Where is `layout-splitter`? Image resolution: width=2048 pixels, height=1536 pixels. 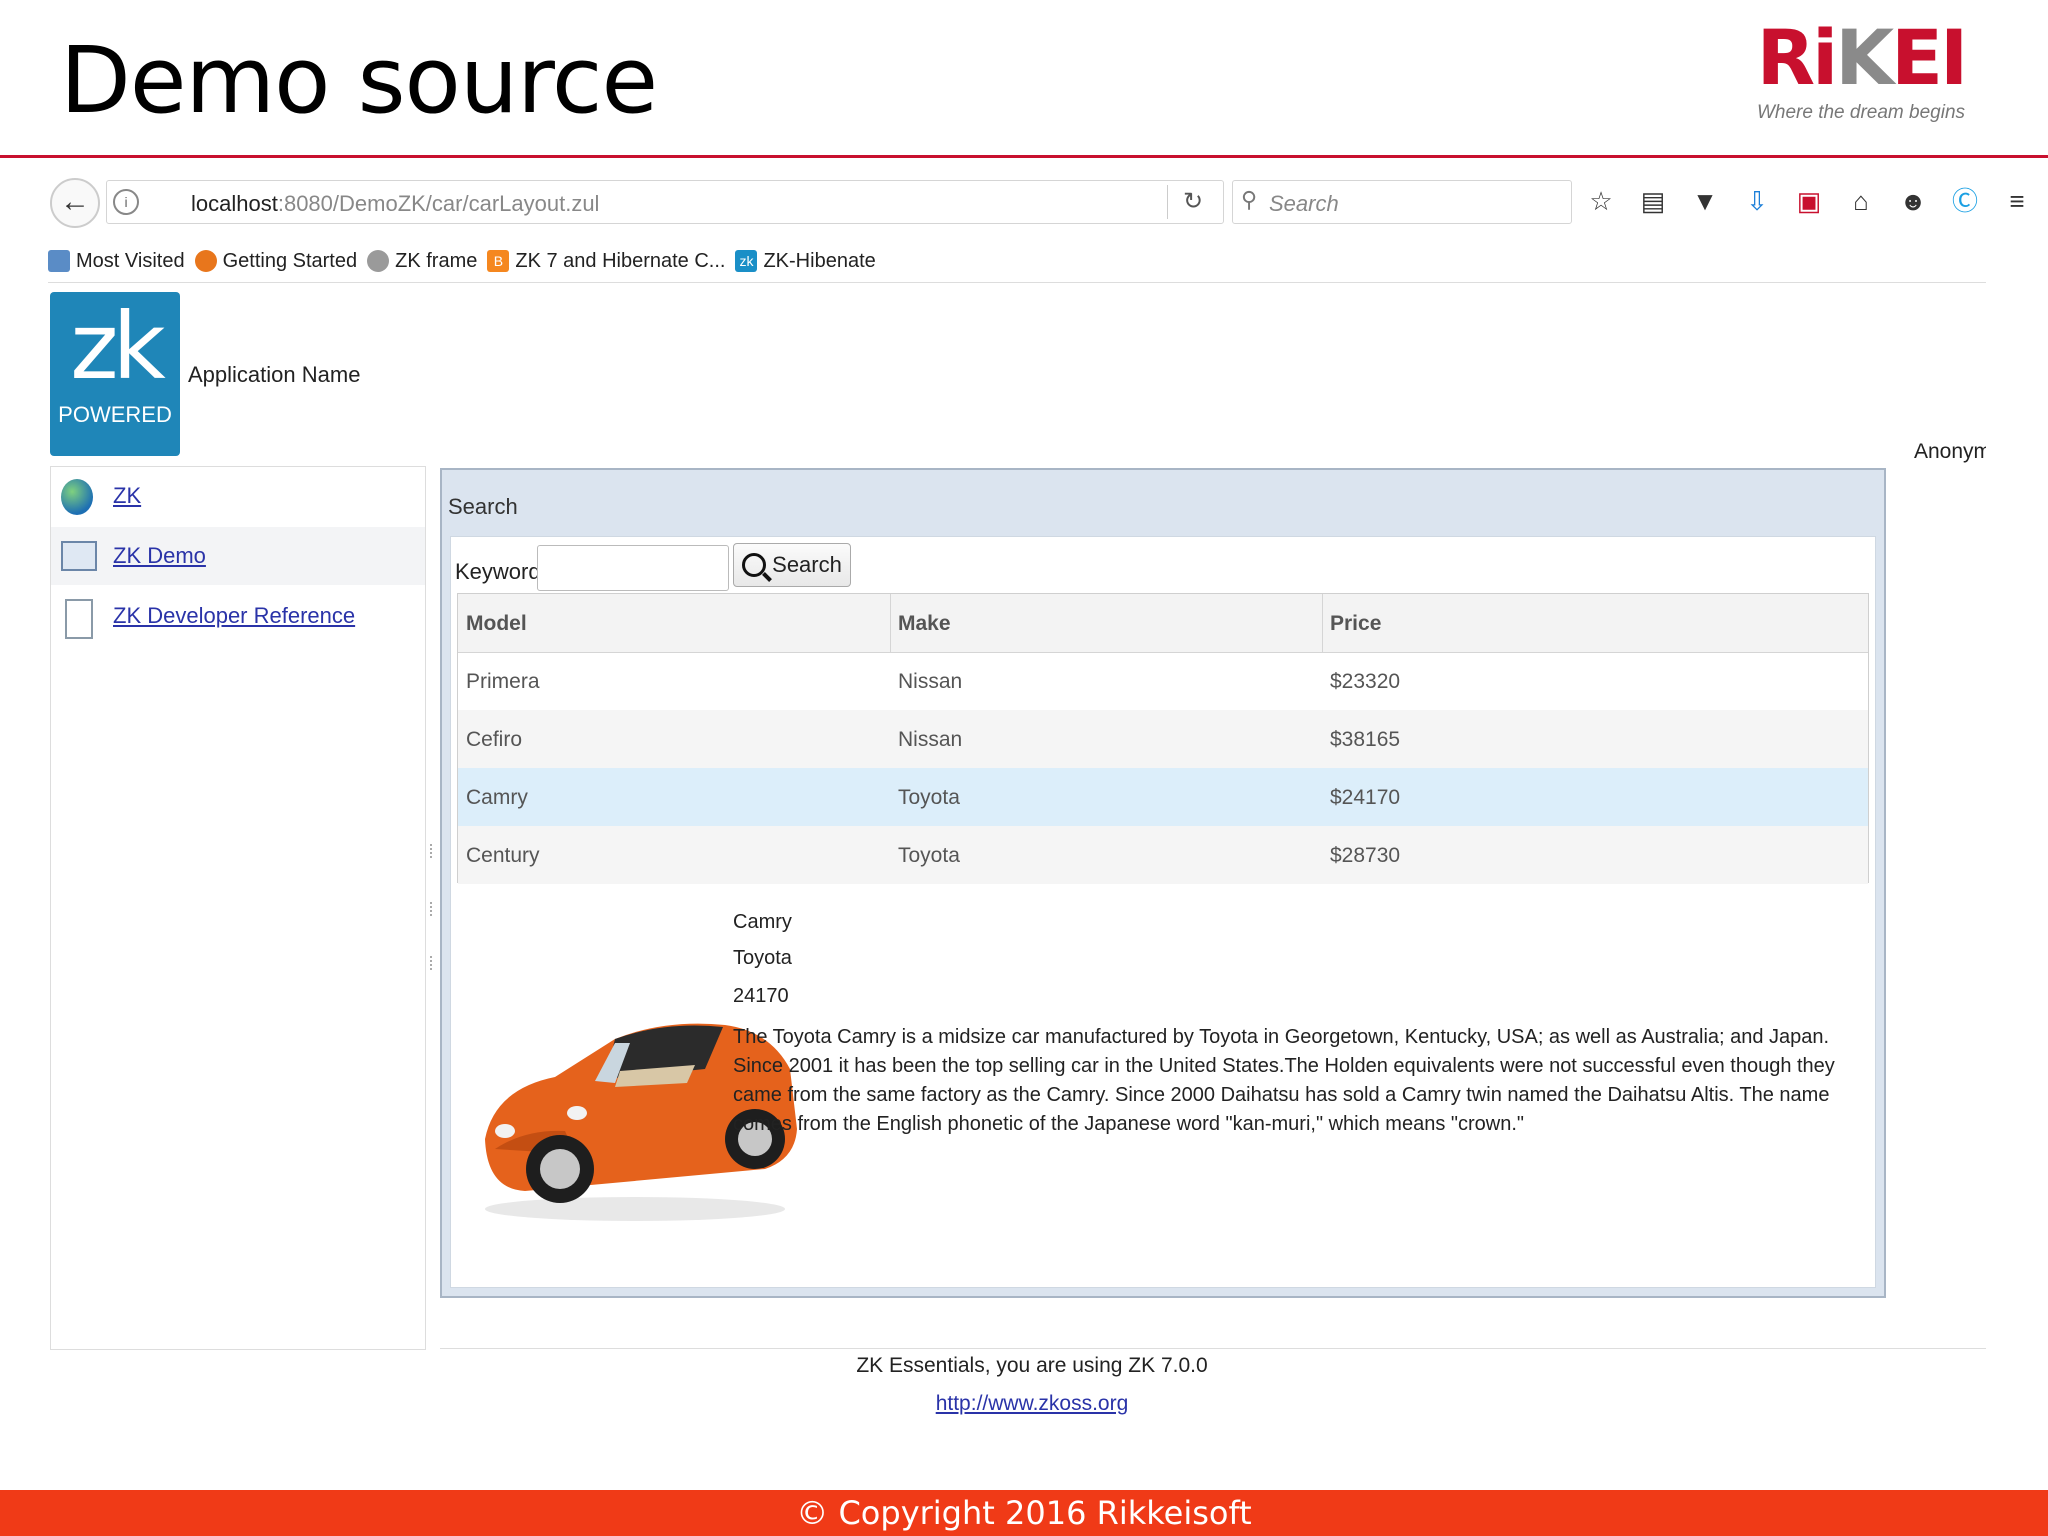
layout-splitter is located at coordinates (433, 907).